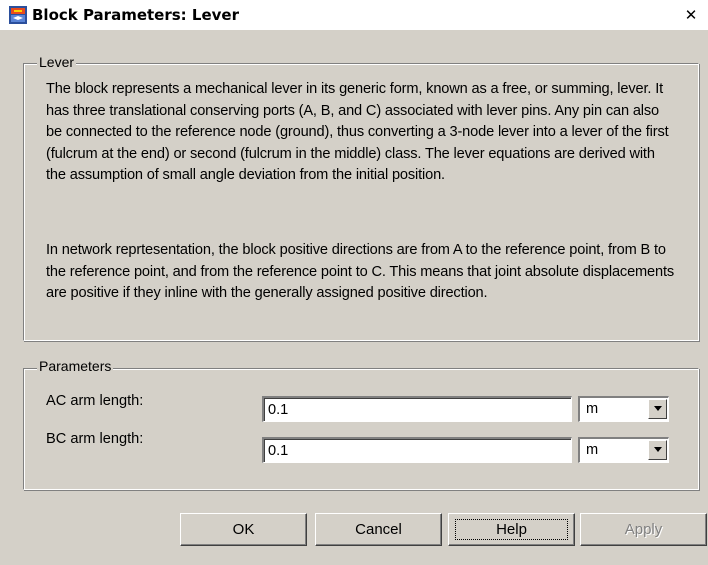 This screenshot has width=708, height=565. I want to click on lever-group-label: Lever, so click(57, 62).